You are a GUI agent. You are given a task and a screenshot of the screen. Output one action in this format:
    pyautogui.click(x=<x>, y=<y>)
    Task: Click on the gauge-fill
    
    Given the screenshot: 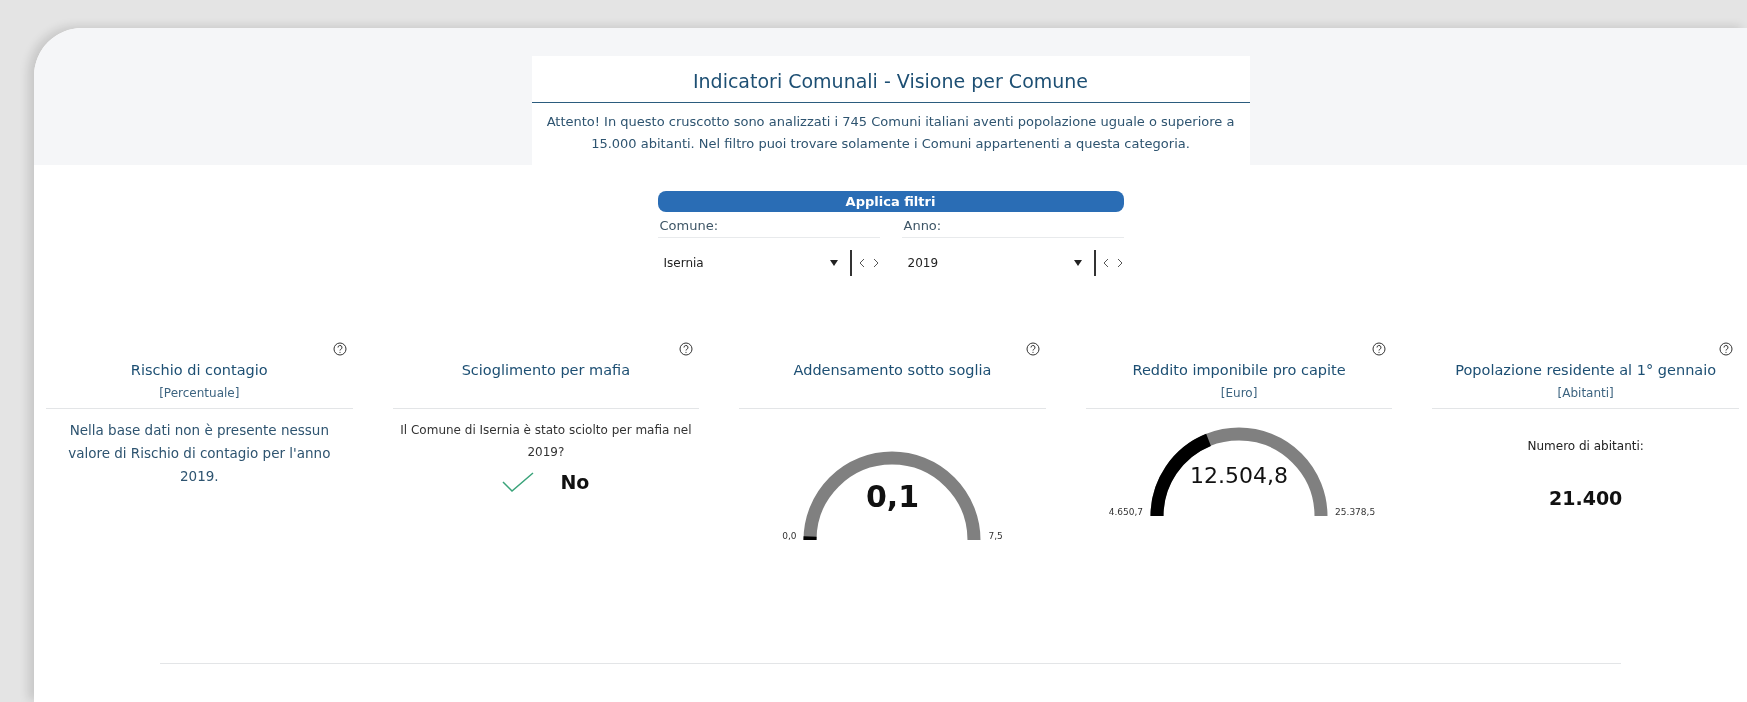 What is the action you would take?
    pyautogui.click(x=811, y=538)
    